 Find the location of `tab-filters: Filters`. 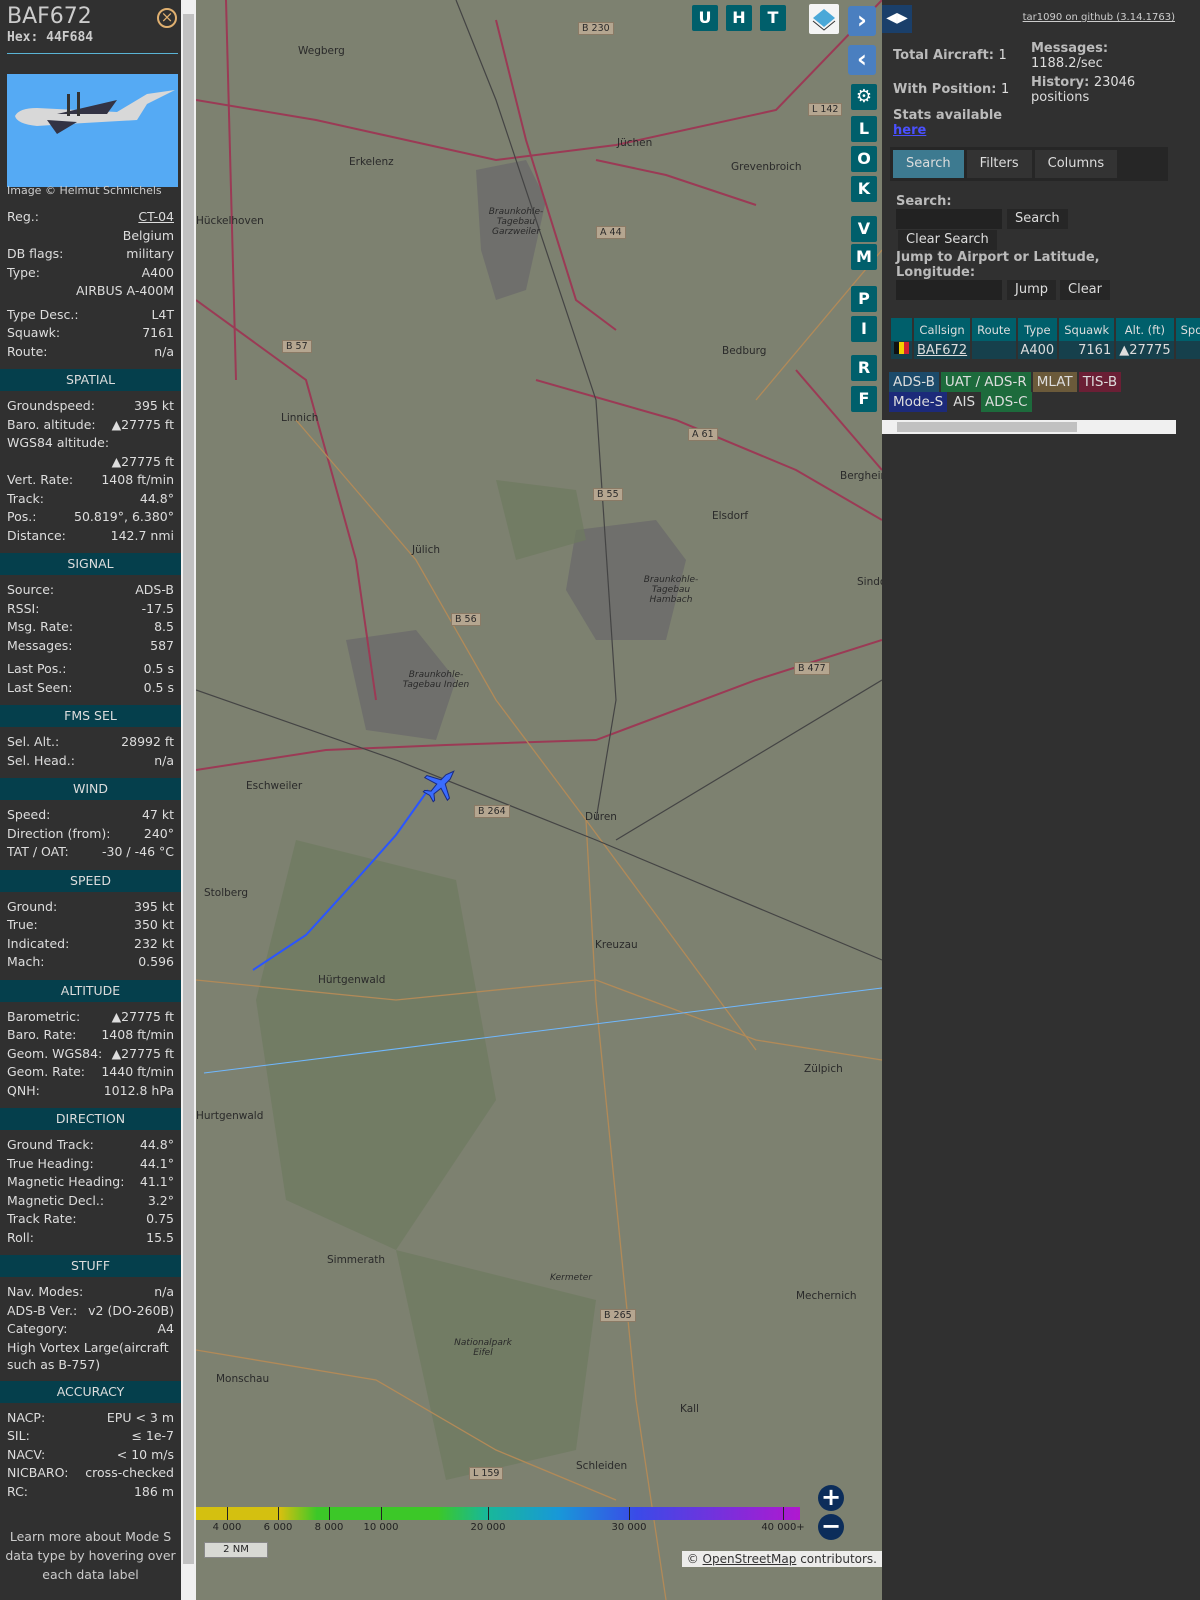

tab-filters: Filters is located at coordinates (999, 164).